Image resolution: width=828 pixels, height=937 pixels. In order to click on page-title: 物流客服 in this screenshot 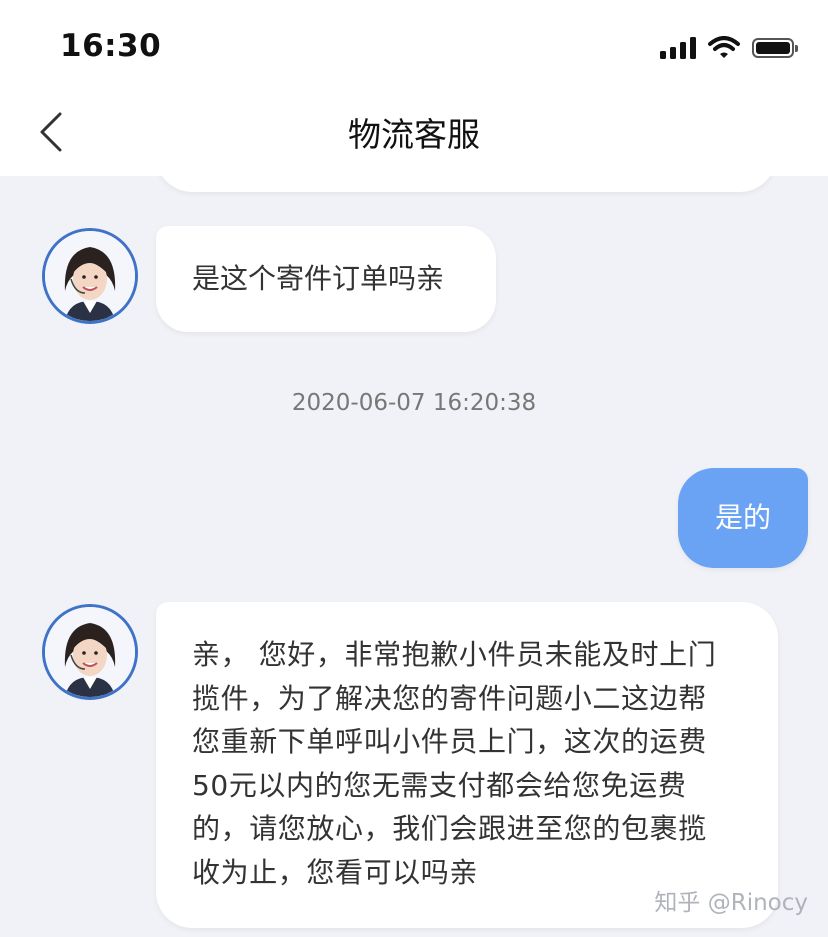, I will do `click(414, 134)`.